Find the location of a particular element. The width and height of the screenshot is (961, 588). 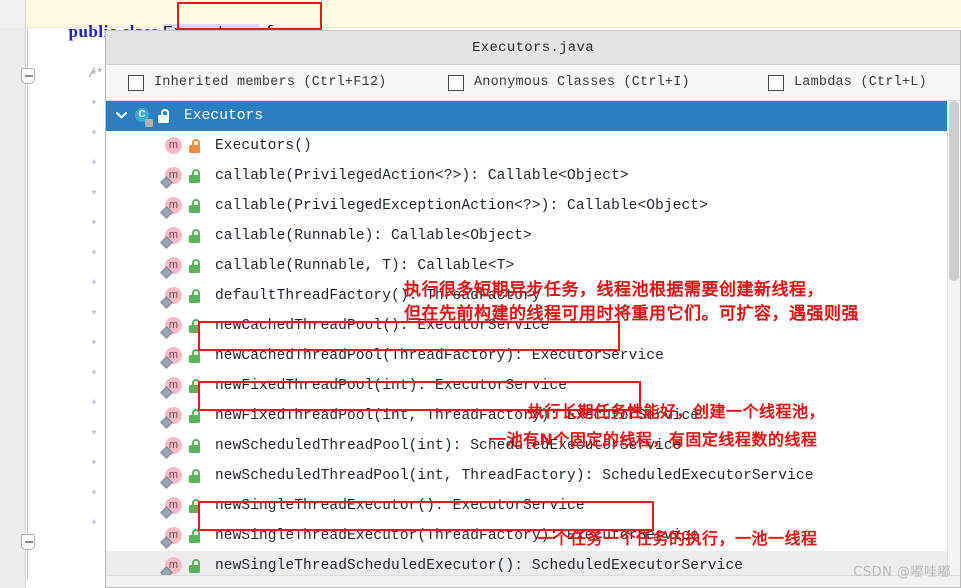

tree-row: m Executors() is located at coordinates (533, 146).